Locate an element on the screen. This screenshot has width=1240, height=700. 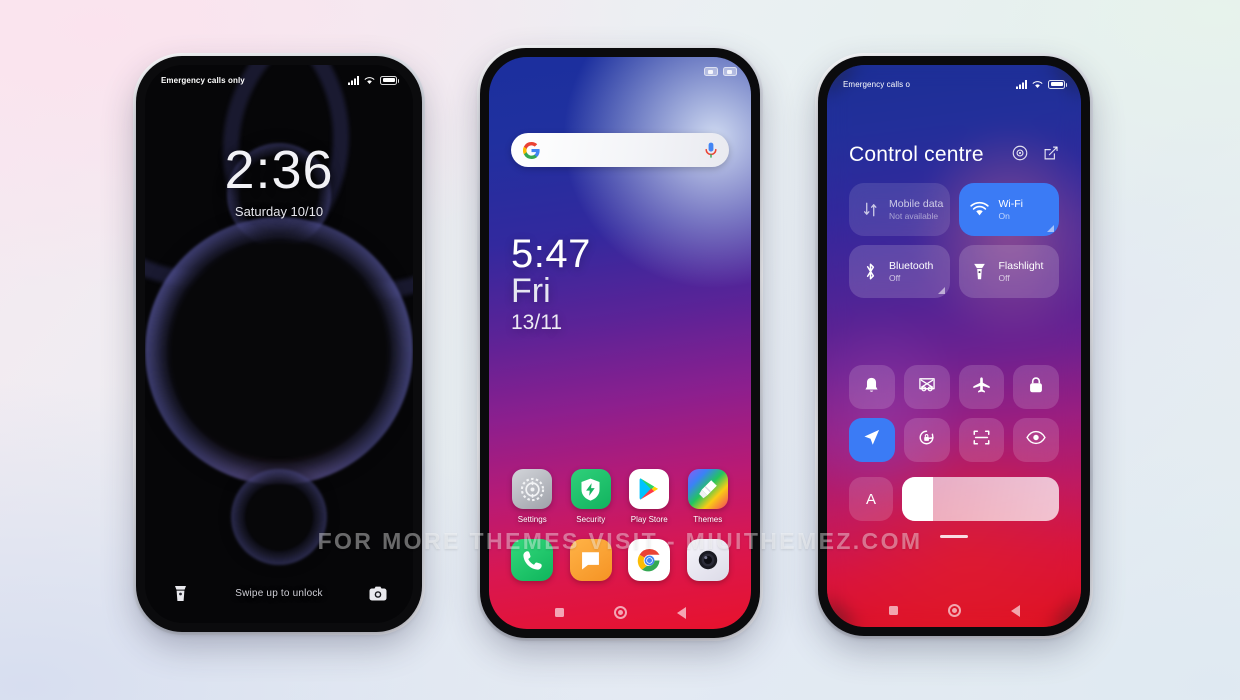
tile-text: Bluetooth Off is located at coordinates (911, 271).